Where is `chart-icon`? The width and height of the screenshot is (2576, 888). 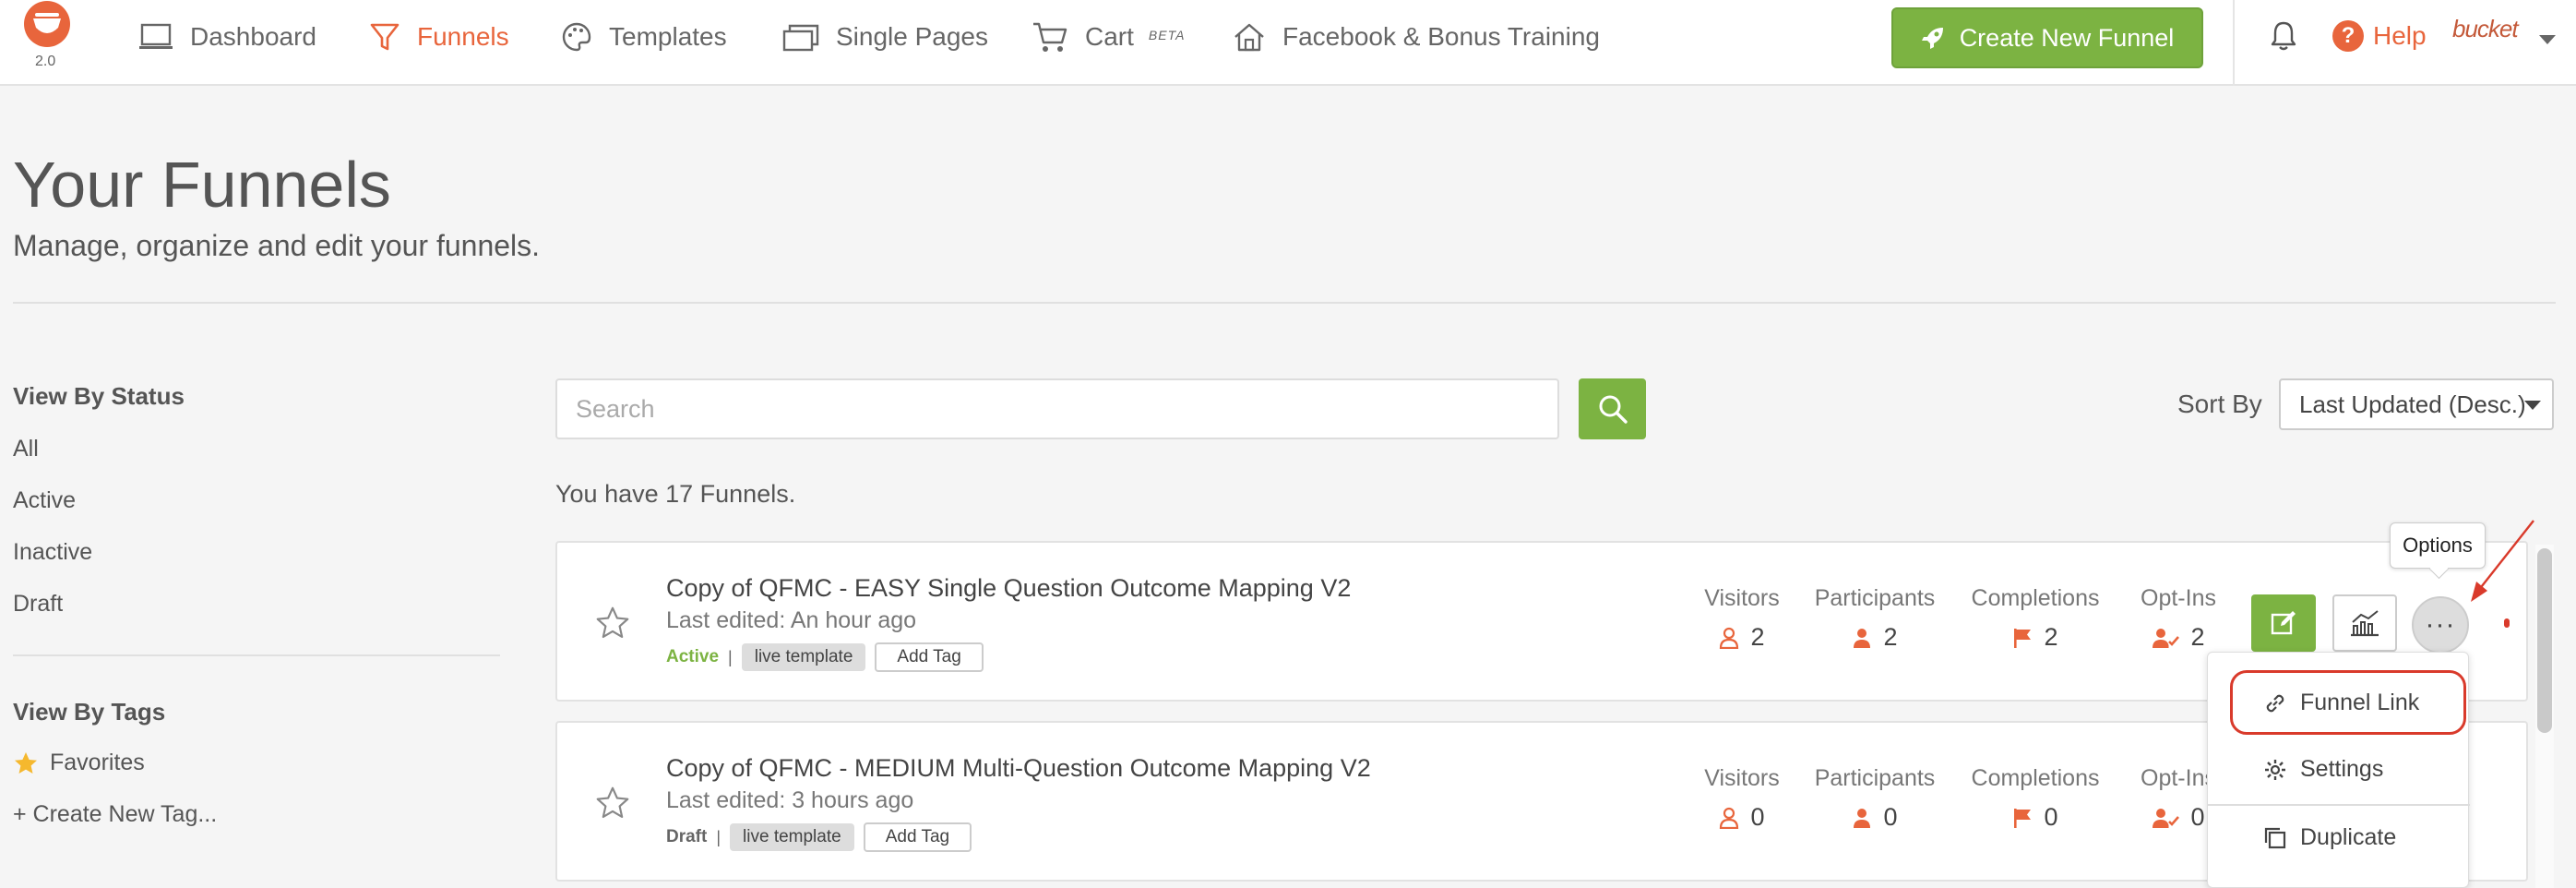 chart-icon is located at coordinates (2365, 623).